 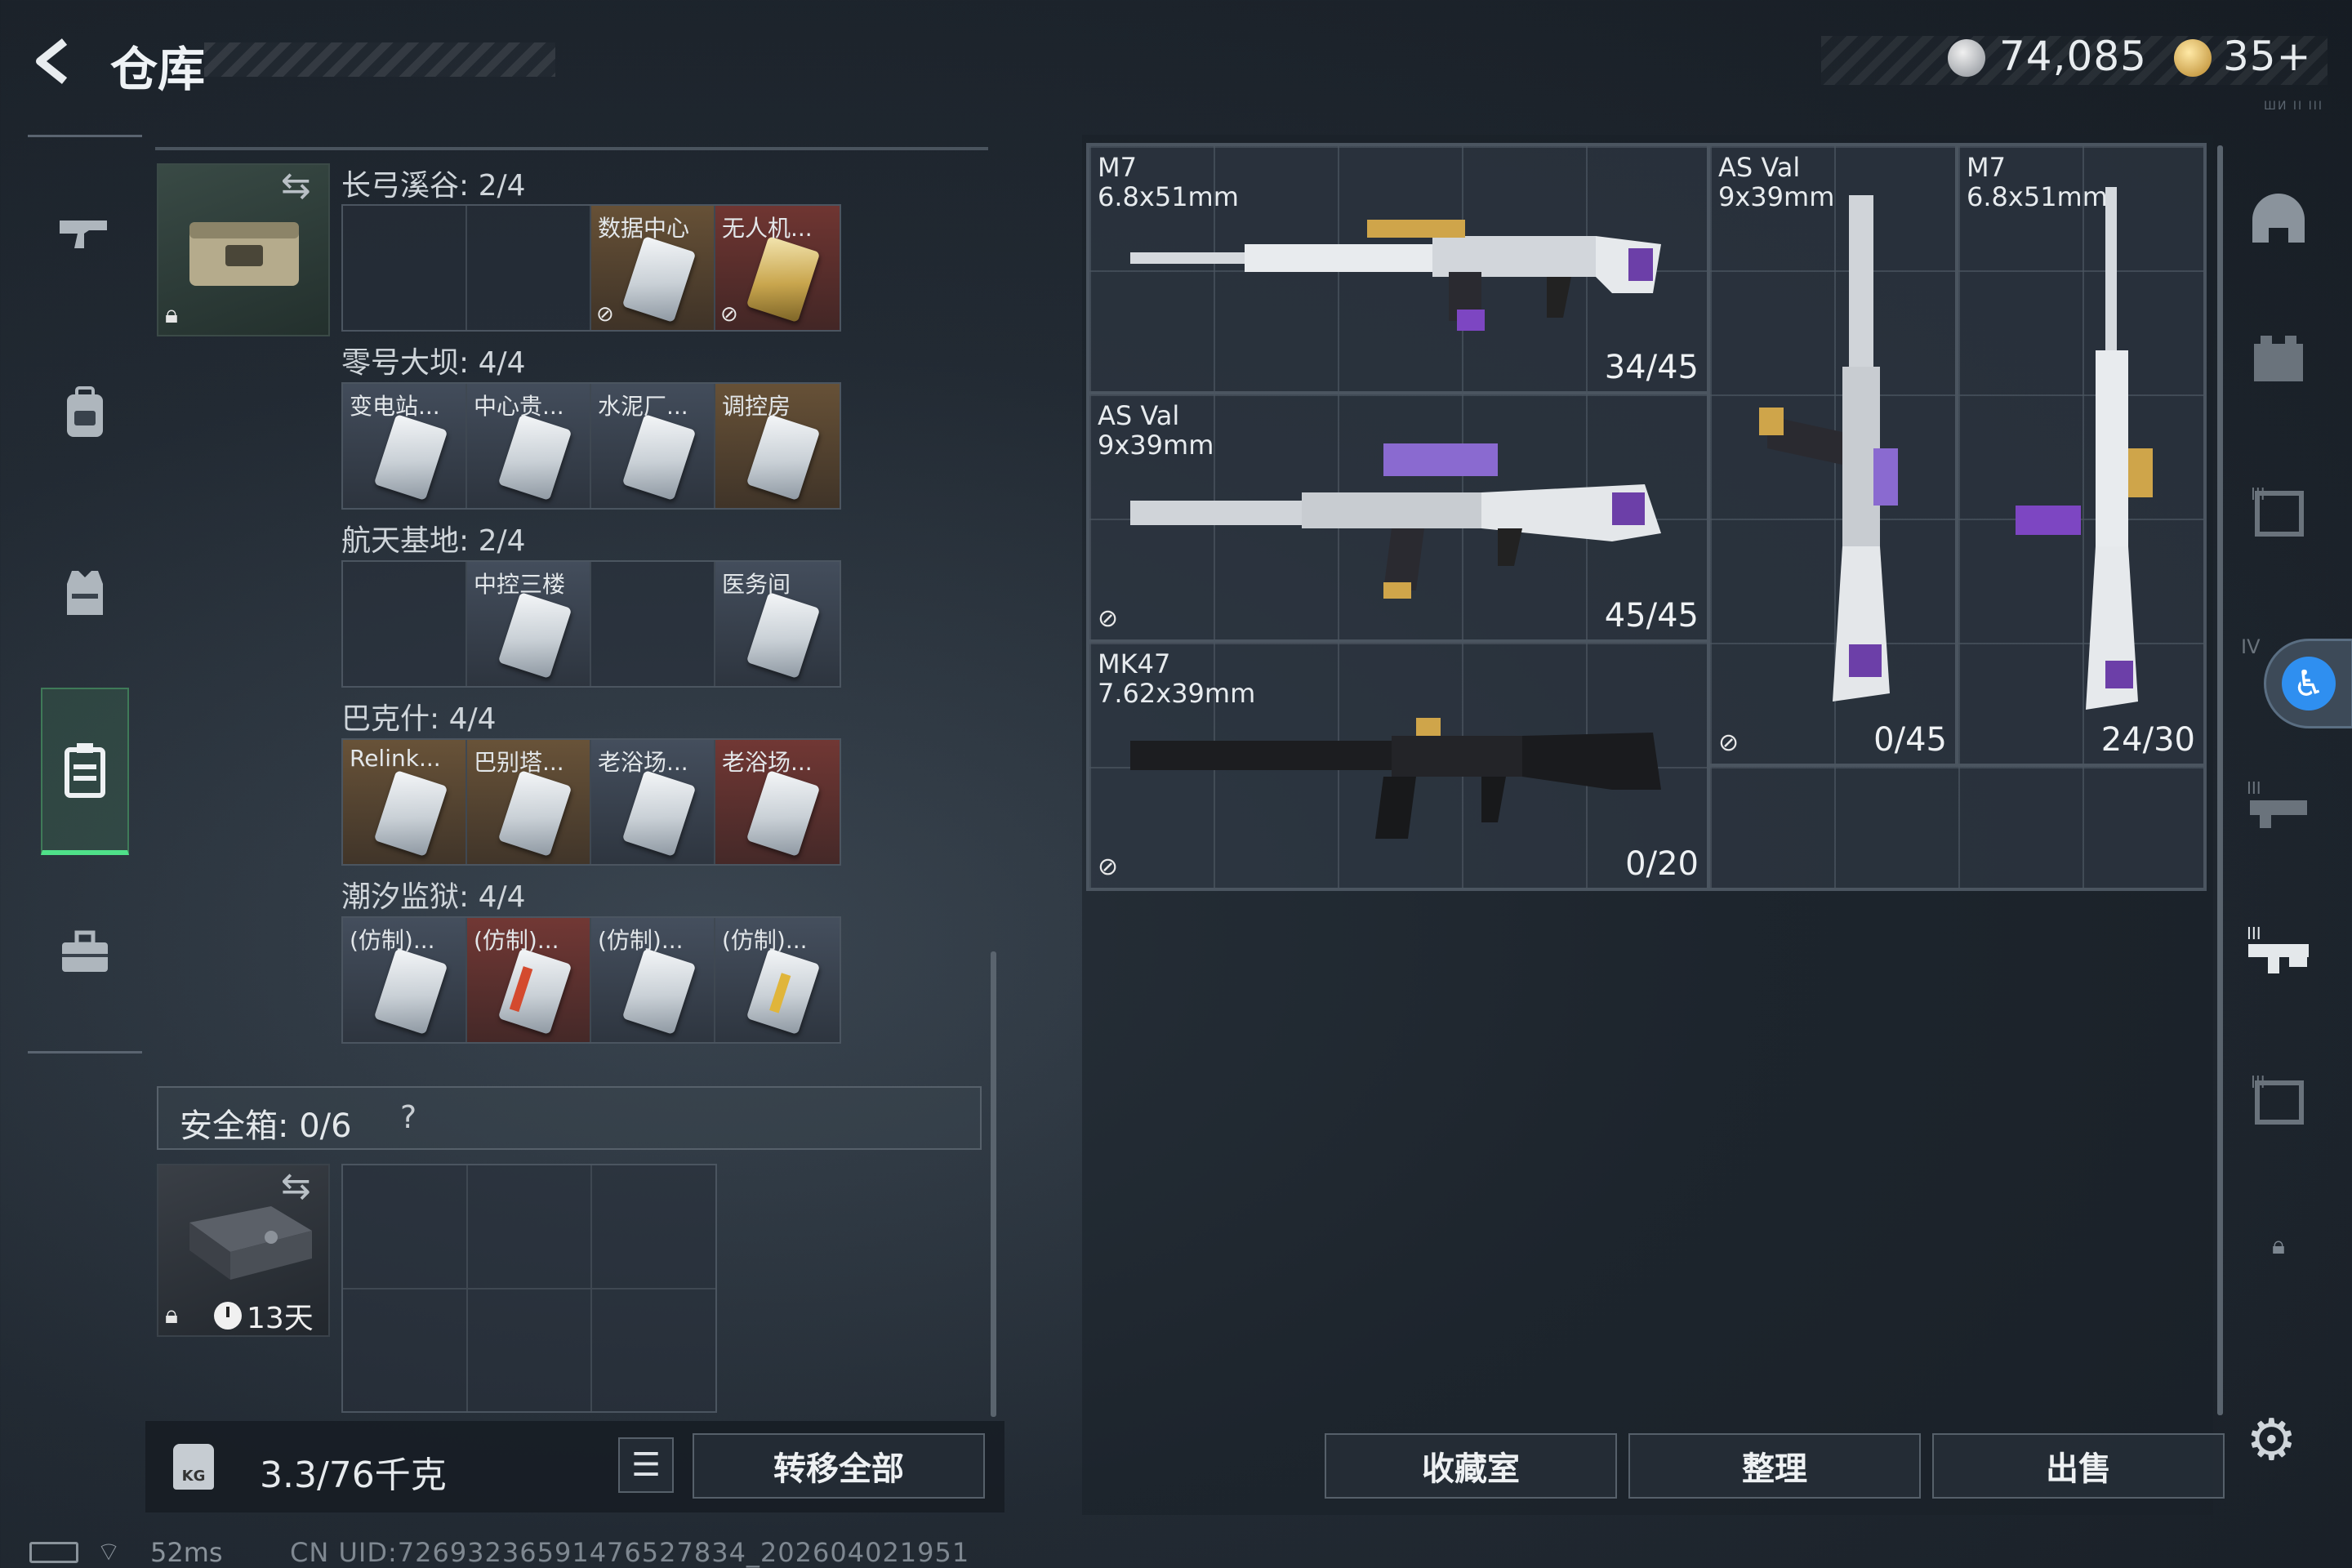 I want to click on weapon-slot-mk47: MK47 7.62x39mm ⊘ 0/20, so click(x=1398, y=765).